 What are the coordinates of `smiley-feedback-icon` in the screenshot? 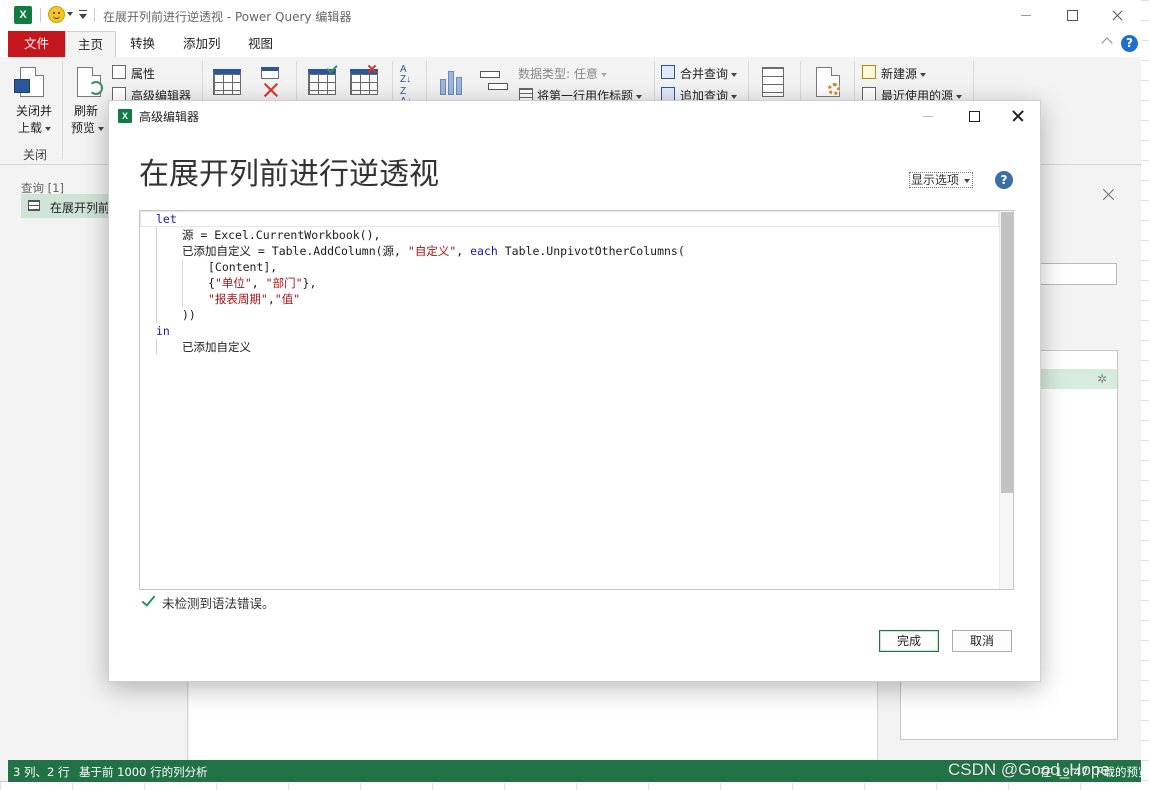 It's located at (56, 14).